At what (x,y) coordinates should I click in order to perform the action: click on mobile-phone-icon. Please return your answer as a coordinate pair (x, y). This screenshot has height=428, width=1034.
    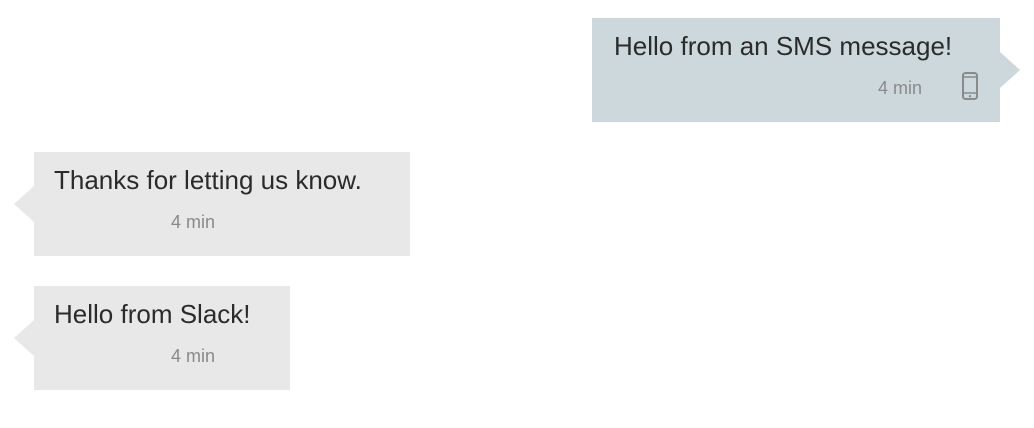
    Looking at the image, I should click on (970, 86).